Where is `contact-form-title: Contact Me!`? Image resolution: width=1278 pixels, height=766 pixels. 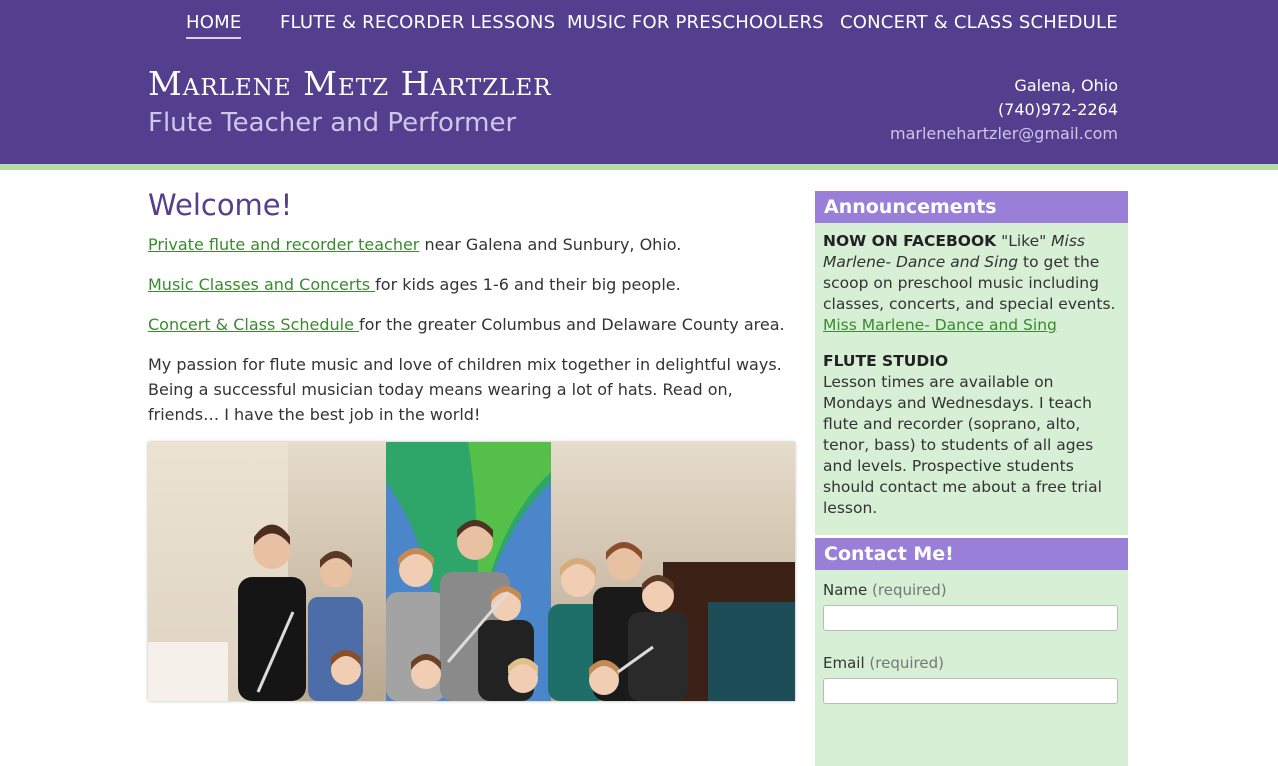 contact-form-title: Contact Me! is located at coordinates (971, 554).